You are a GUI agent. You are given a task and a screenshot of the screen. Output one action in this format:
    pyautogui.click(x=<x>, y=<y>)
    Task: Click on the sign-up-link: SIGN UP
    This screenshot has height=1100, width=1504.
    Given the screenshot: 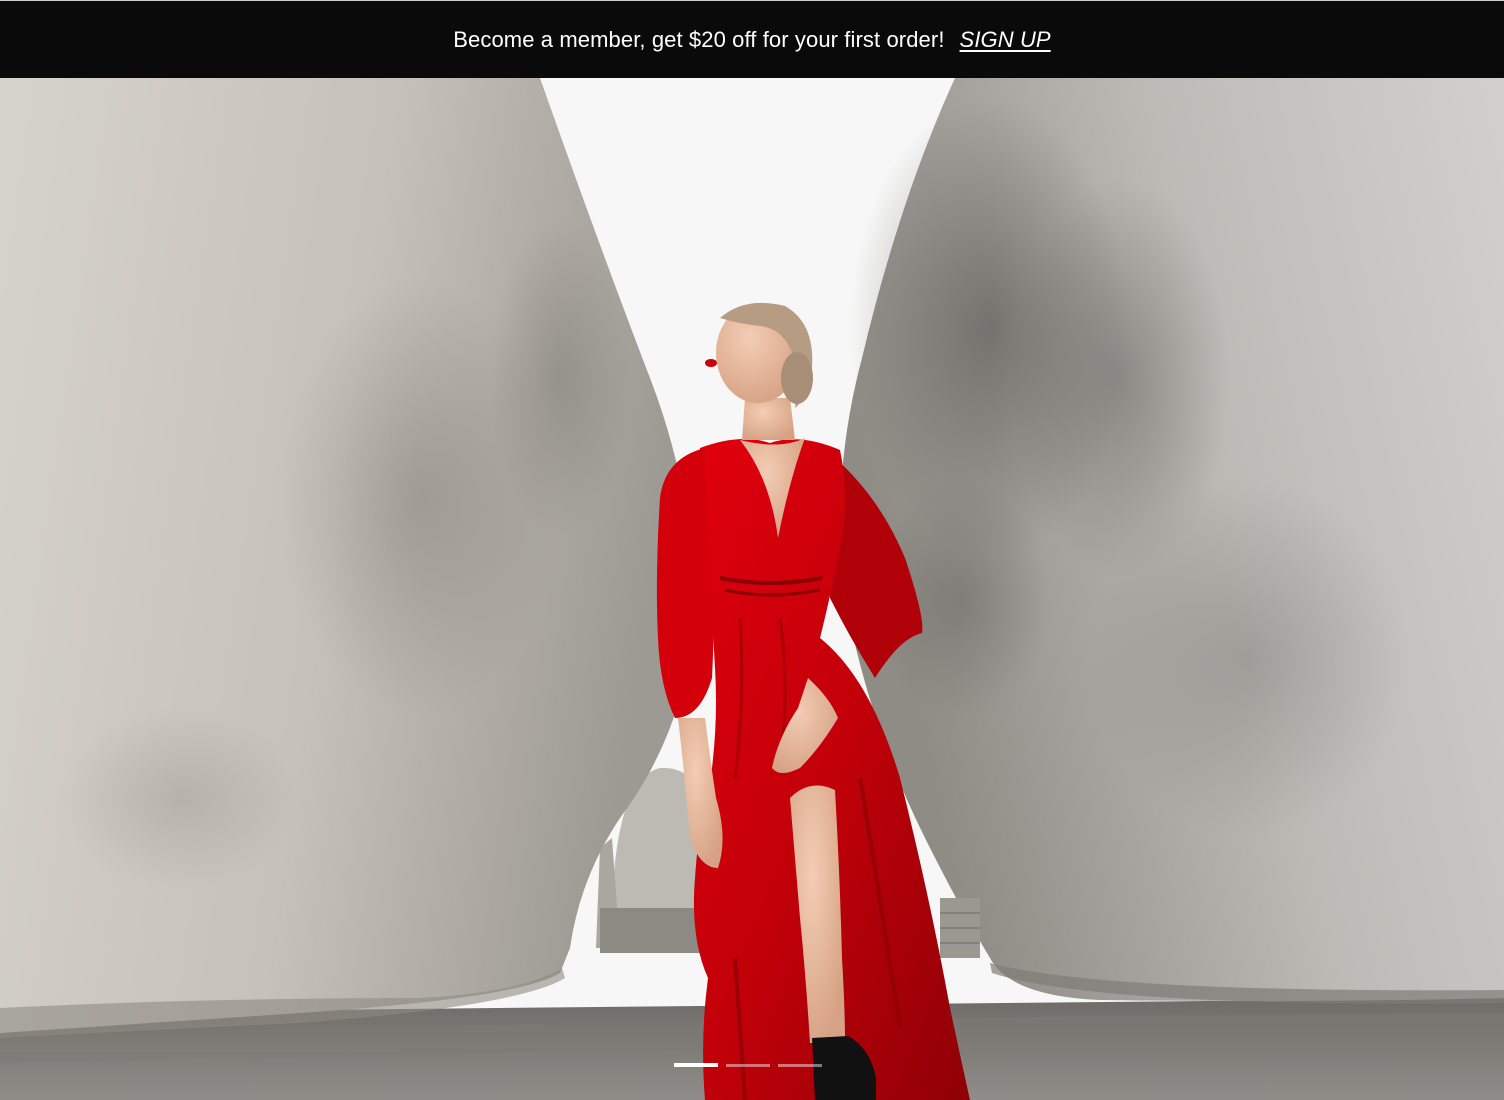 What is the action you would take?
    pyautogui.click(x=1005, y=40)
    